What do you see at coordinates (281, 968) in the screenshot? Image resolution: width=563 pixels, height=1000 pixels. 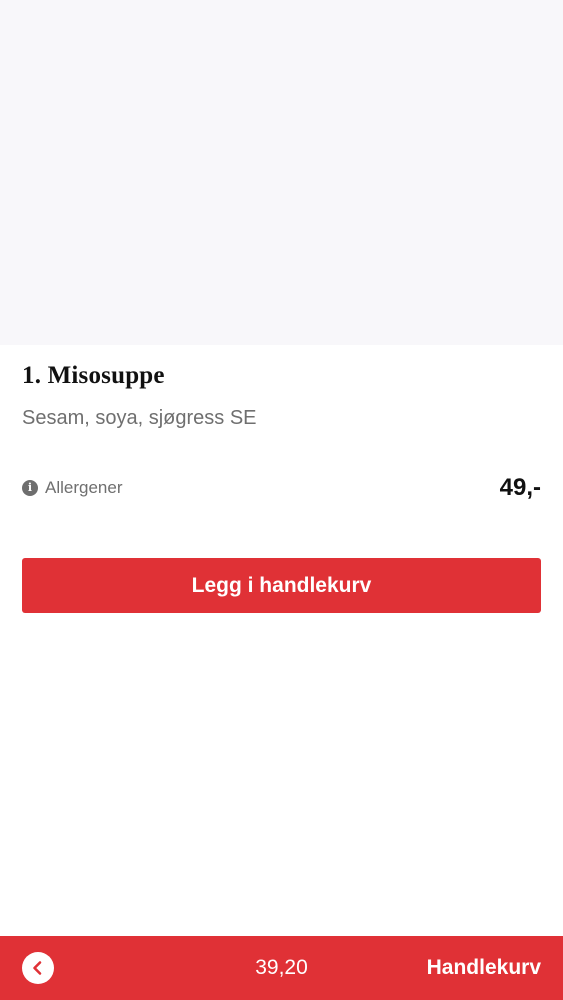 I see `bottom-cart-bar: 39,20 Handlekurv` at bounding box center [281, 968].